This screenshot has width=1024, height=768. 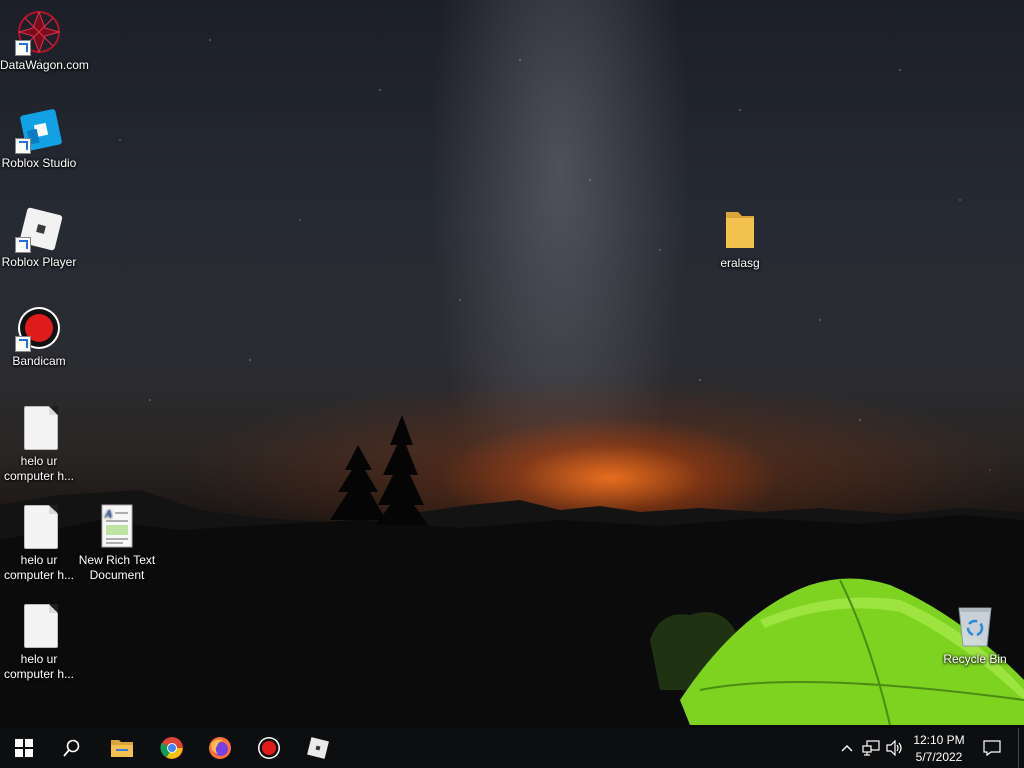 I want to click on desktop-icon-bandicam: Bandicam, so click(x=39, y=336).